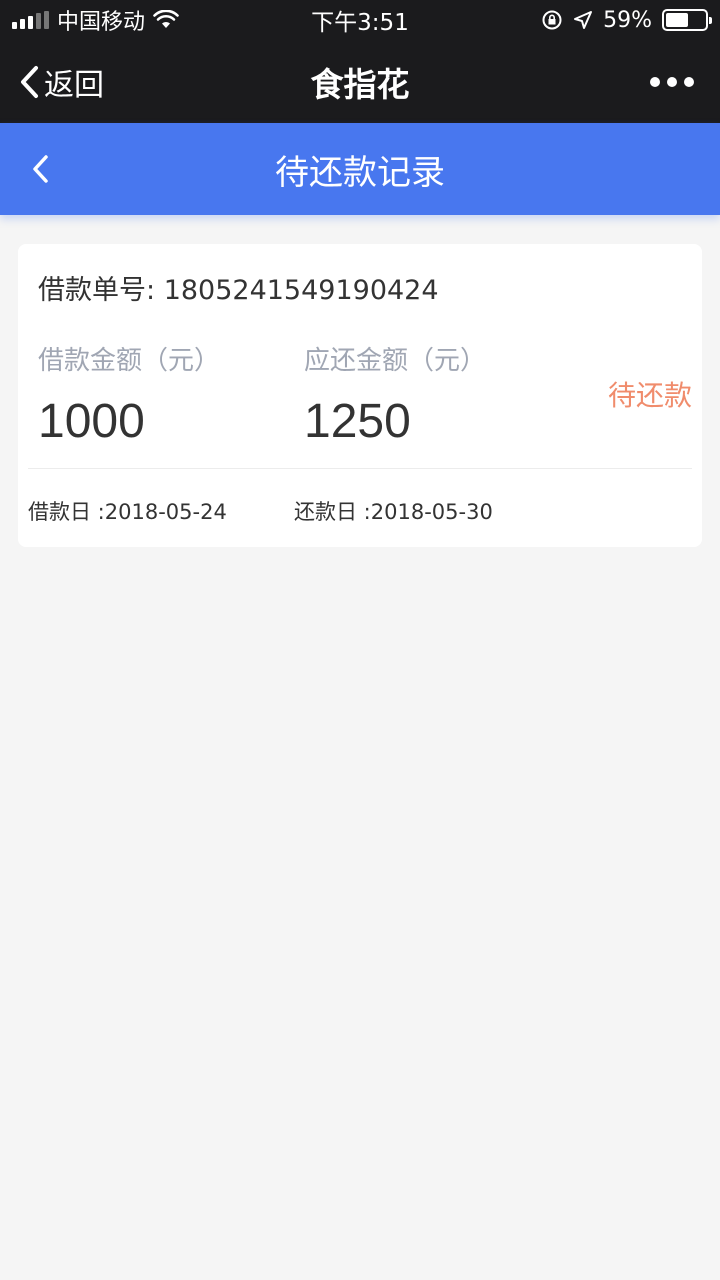 The image size is (720, 1280). What do you see at coordinates (649, 395) in the screenshot?
I see `status-badge: 待还款` at bounding box center [649, 395].